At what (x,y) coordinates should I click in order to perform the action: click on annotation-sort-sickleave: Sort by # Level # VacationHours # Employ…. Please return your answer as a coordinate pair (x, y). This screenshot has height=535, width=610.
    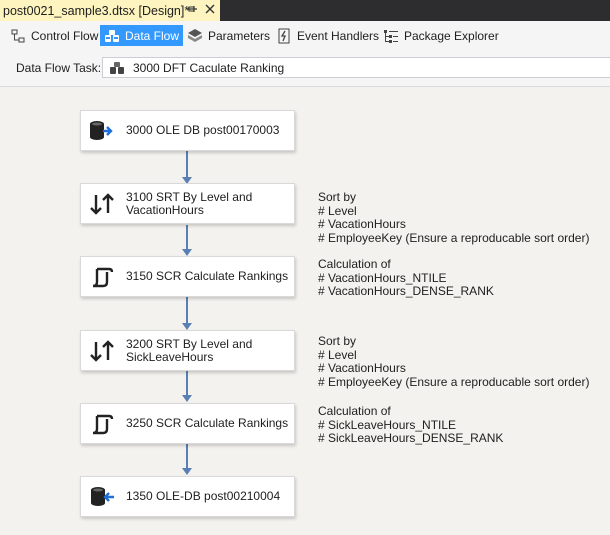
    Looking at the image, I should click on (453, 361).